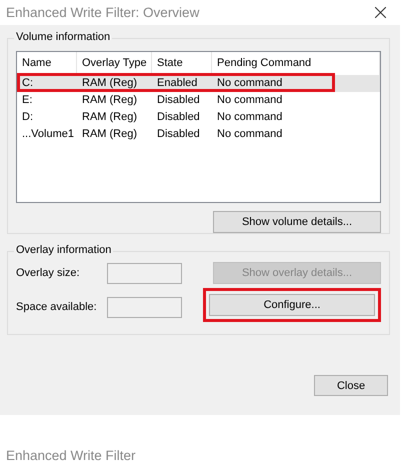 The width and height of the screenshot is (409, 473). Describe the element at coordinates (48, 273) in the screenshot. I see `field-label: Overlay size:` at that location.